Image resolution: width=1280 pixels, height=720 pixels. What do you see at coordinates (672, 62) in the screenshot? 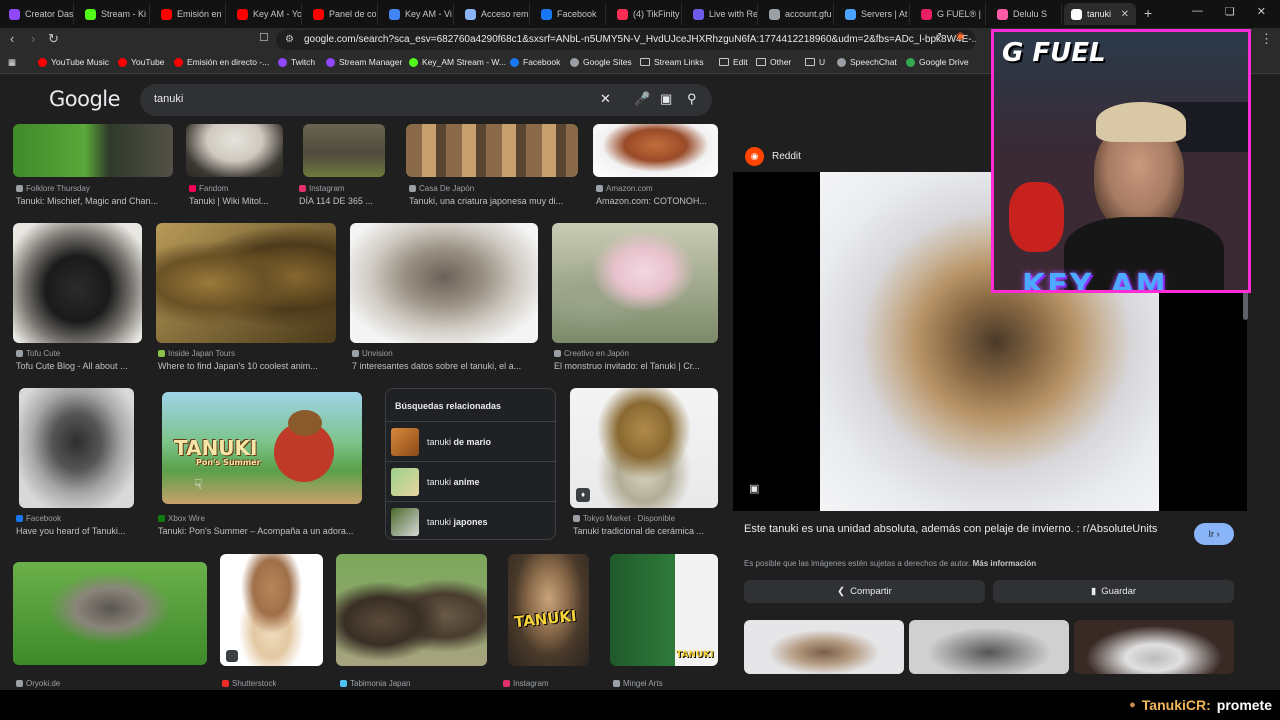
I see `bookmark-item: Stream Links` at bounding box center [672, 62].